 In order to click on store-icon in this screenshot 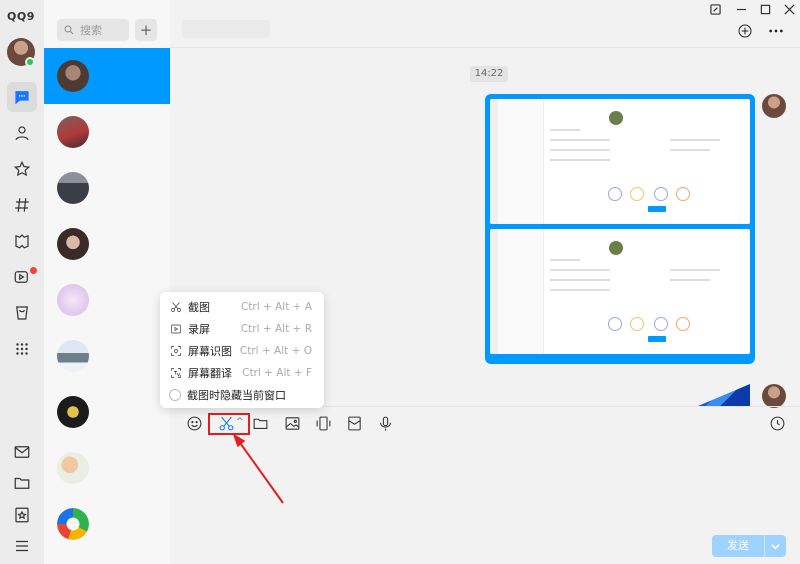, I will do `click(22, 313)`.